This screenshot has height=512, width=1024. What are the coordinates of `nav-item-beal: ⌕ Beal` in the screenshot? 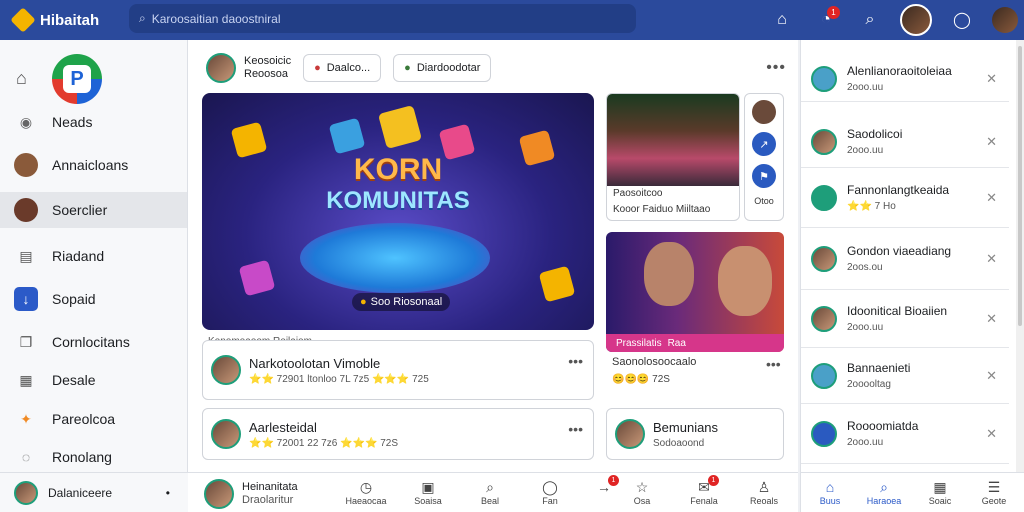 It's located at (490, 492).